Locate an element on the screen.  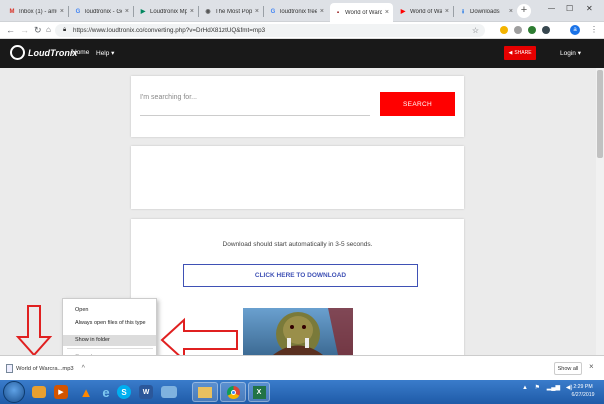
new-tab-button: + is located at coordinates (524, 11).